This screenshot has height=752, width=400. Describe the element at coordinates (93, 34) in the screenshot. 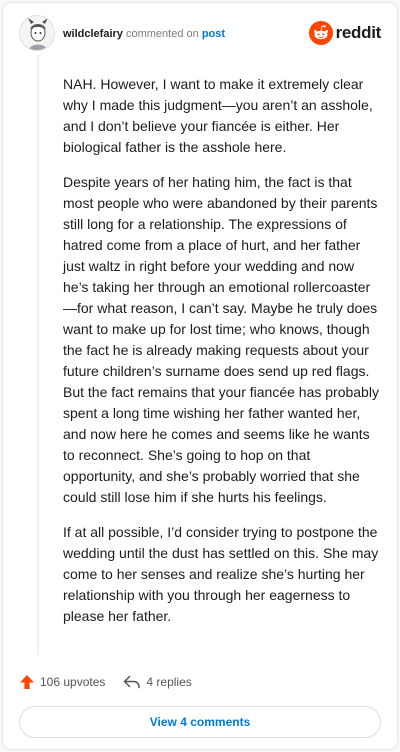

I see `username-link: wildclefairy` at that location.